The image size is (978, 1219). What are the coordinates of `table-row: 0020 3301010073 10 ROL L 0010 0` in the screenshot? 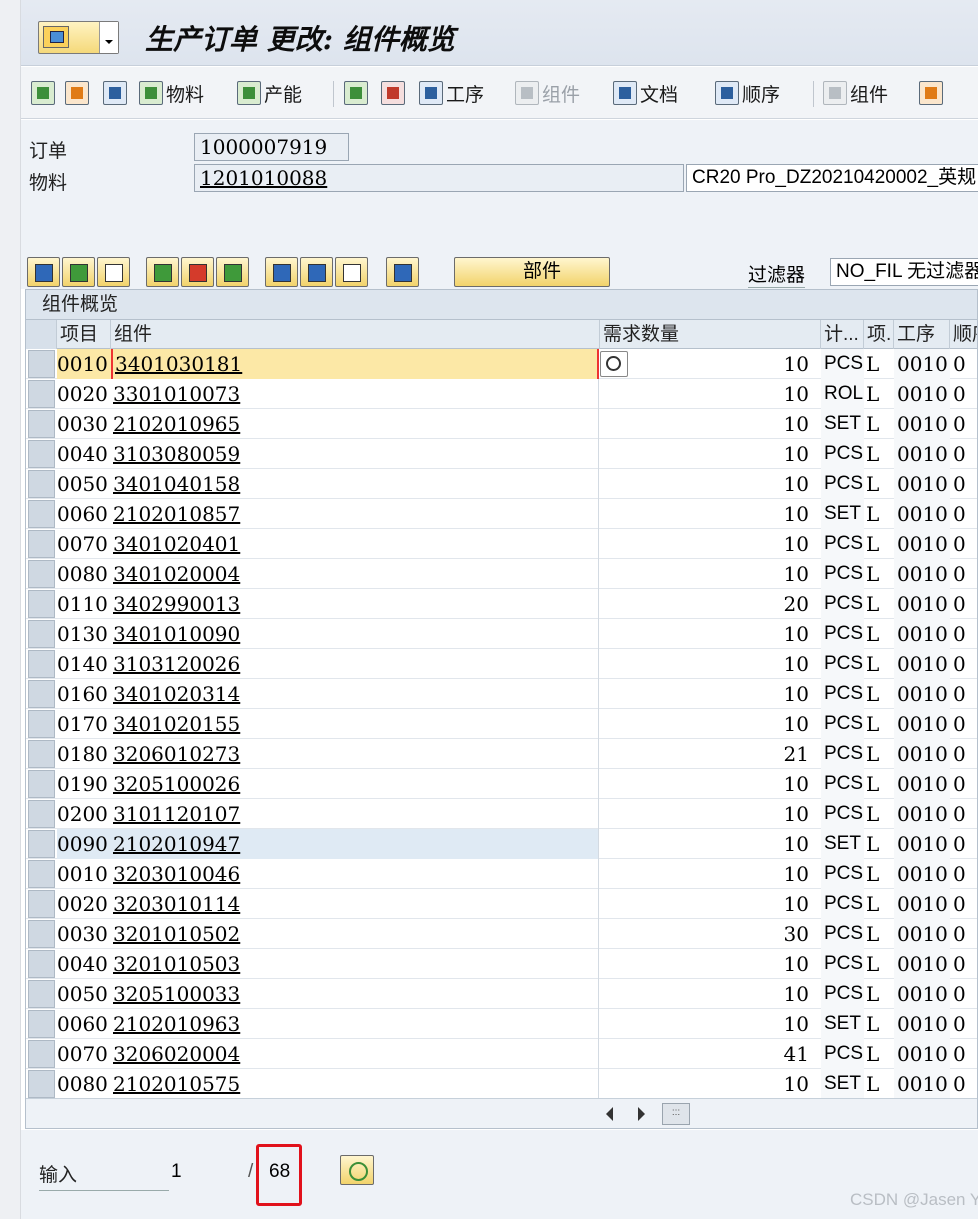 It's located at (501, 394).